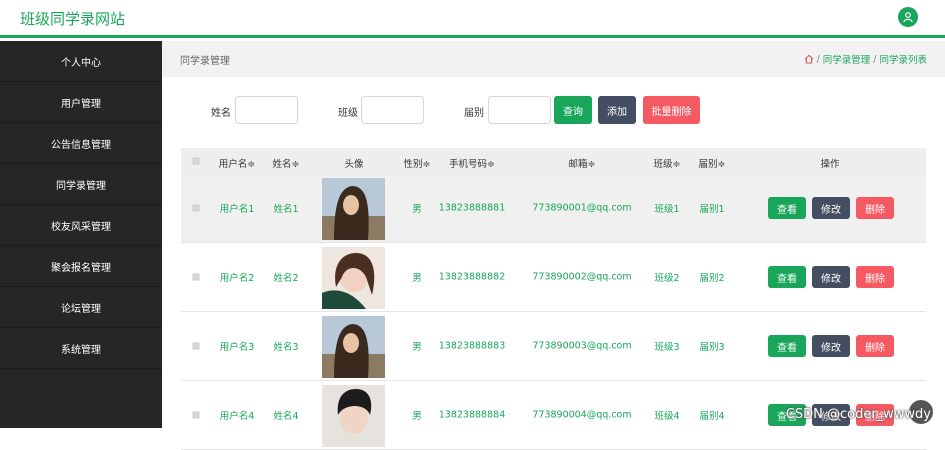 The image size is (945, 450). What do you see at coordinates (472, 163) in the screenshot?
I see `col-phone: 手机号码≑` at bounding box center [472, 163].